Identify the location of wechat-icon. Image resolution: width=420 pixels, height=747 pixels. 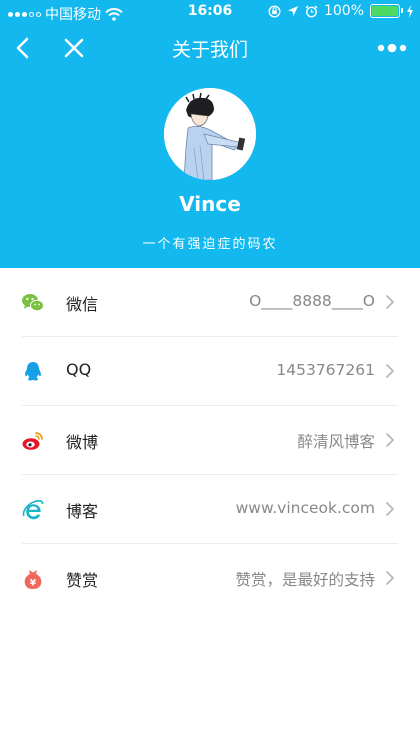
(33, 303).